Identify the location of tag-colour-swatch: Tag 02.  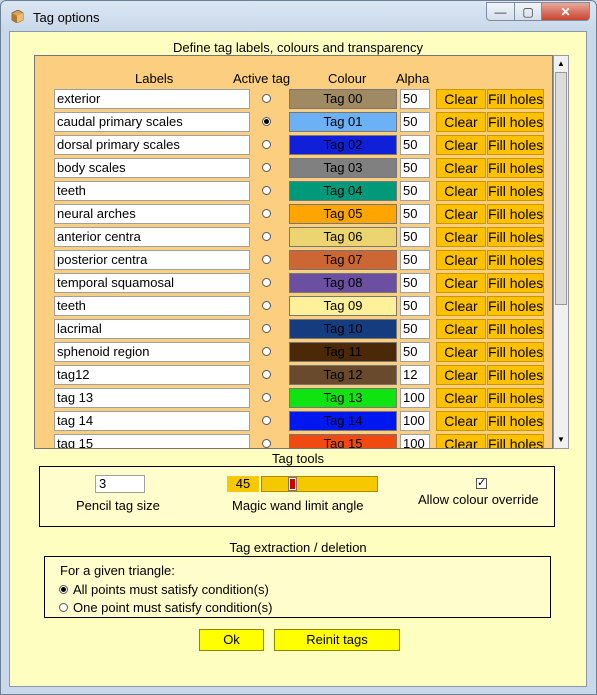
(343, 145).